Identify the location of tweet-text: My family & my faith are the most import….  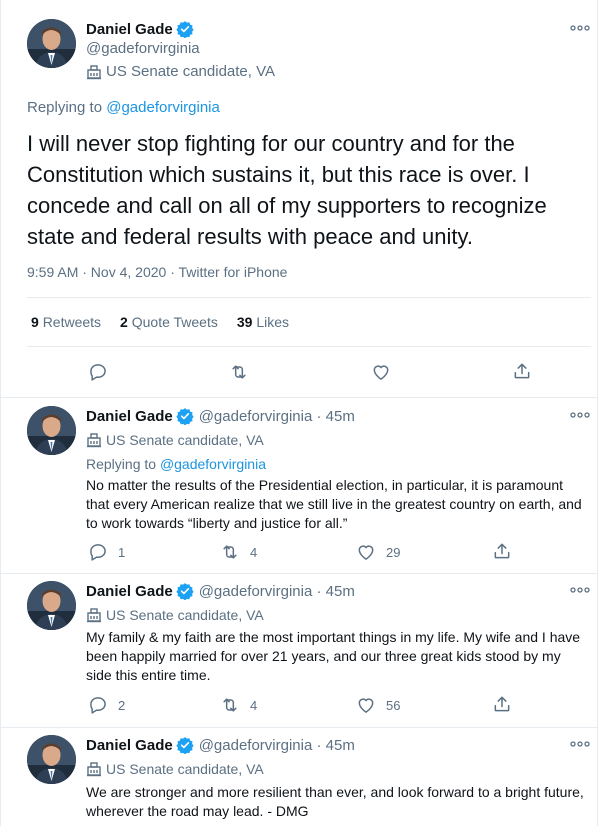
(333, 656).